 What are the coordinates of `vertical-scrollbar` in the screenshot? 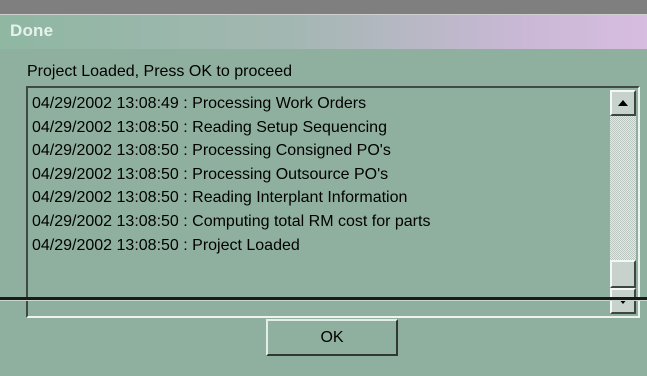 It's located at (623, 202).